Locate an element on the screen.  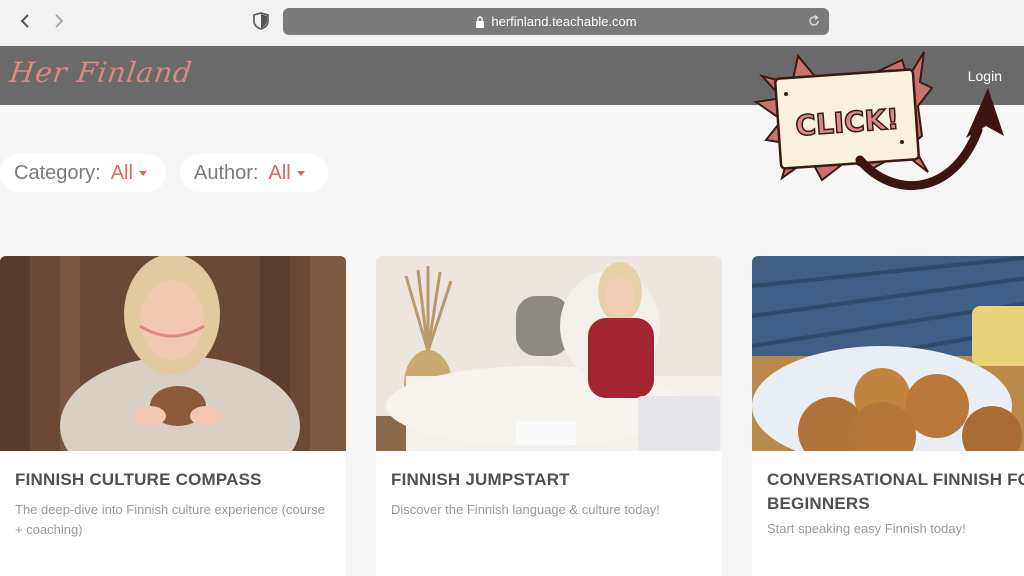
url-text: herfinland.teachable.com is located at coordinates (564, 21).